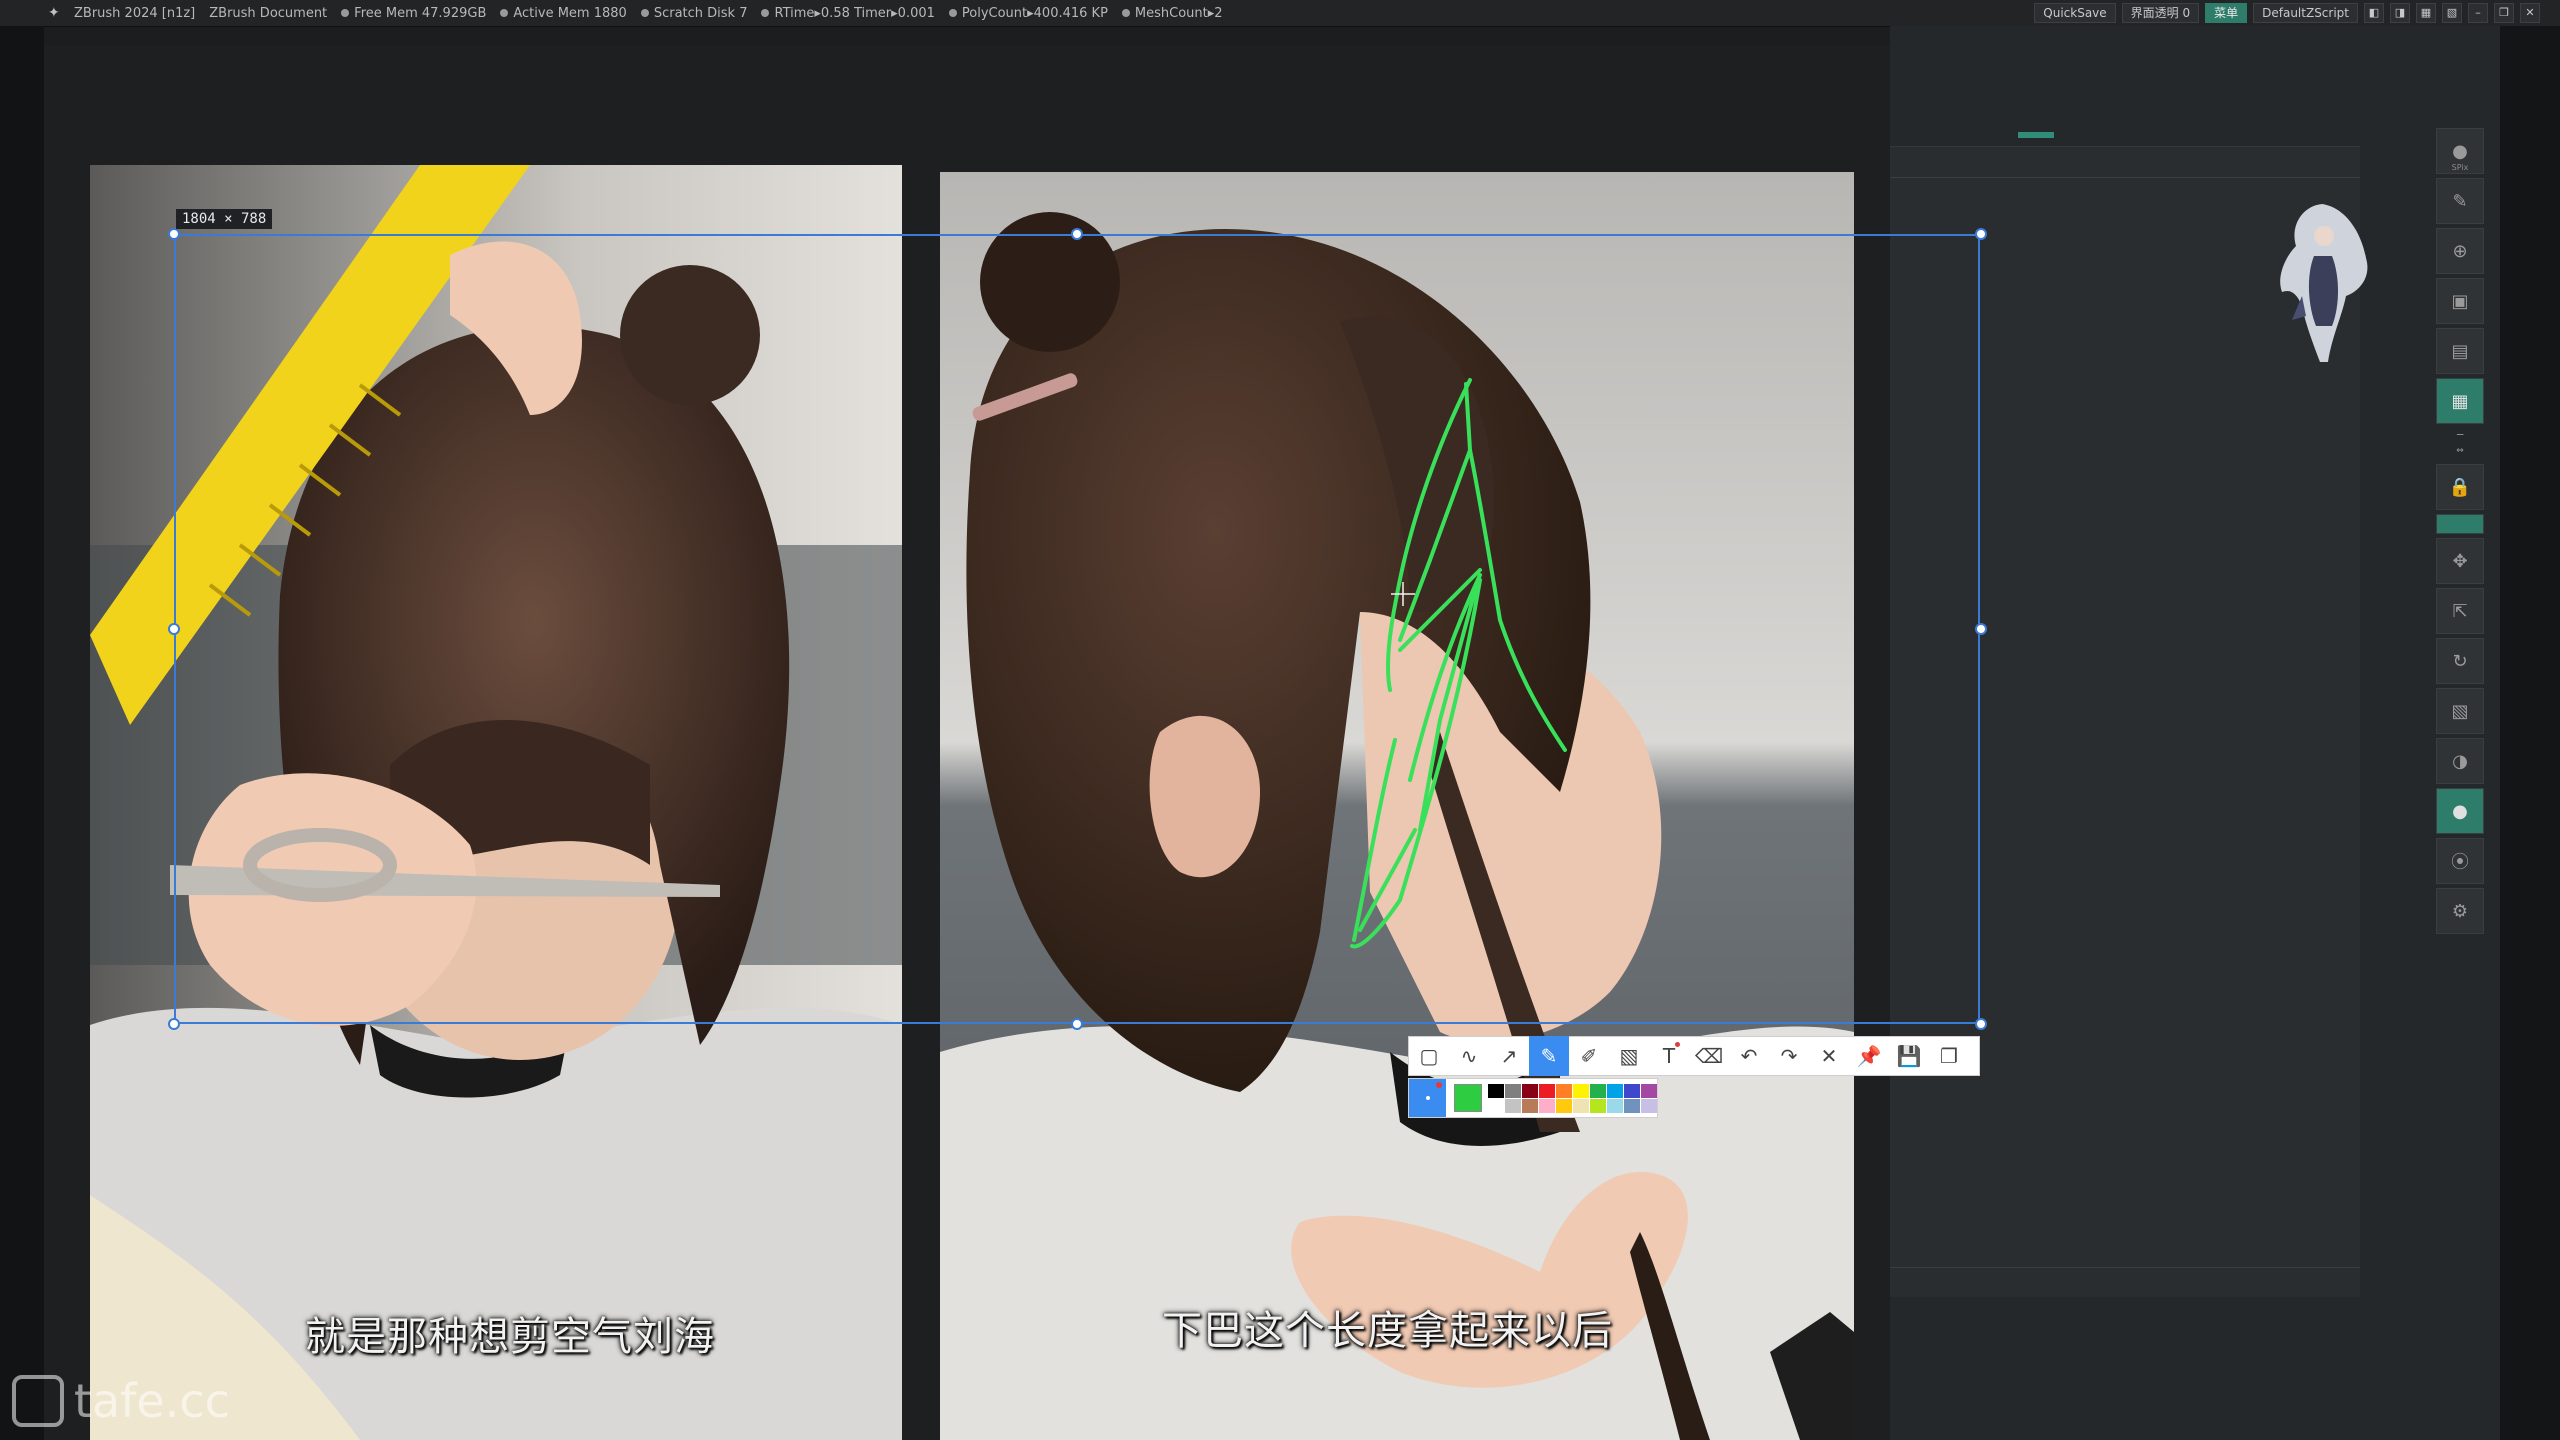 The image size is (2560, 1440). I want to click on close-button: ✕, so click(1829, 1056).